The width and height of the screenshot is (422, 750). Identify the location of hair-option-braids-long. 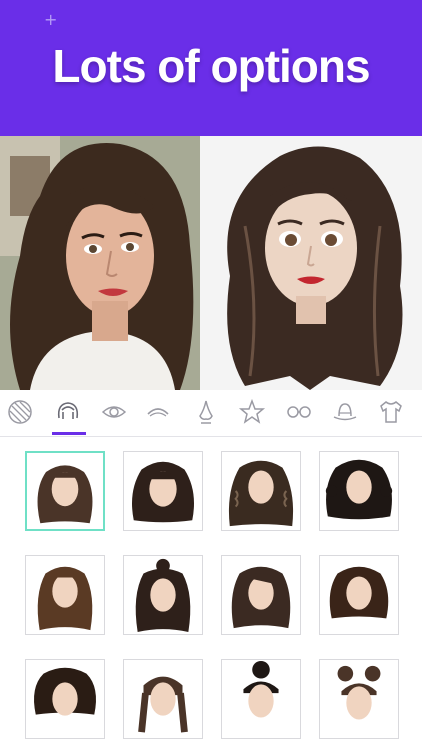
(65, 595).